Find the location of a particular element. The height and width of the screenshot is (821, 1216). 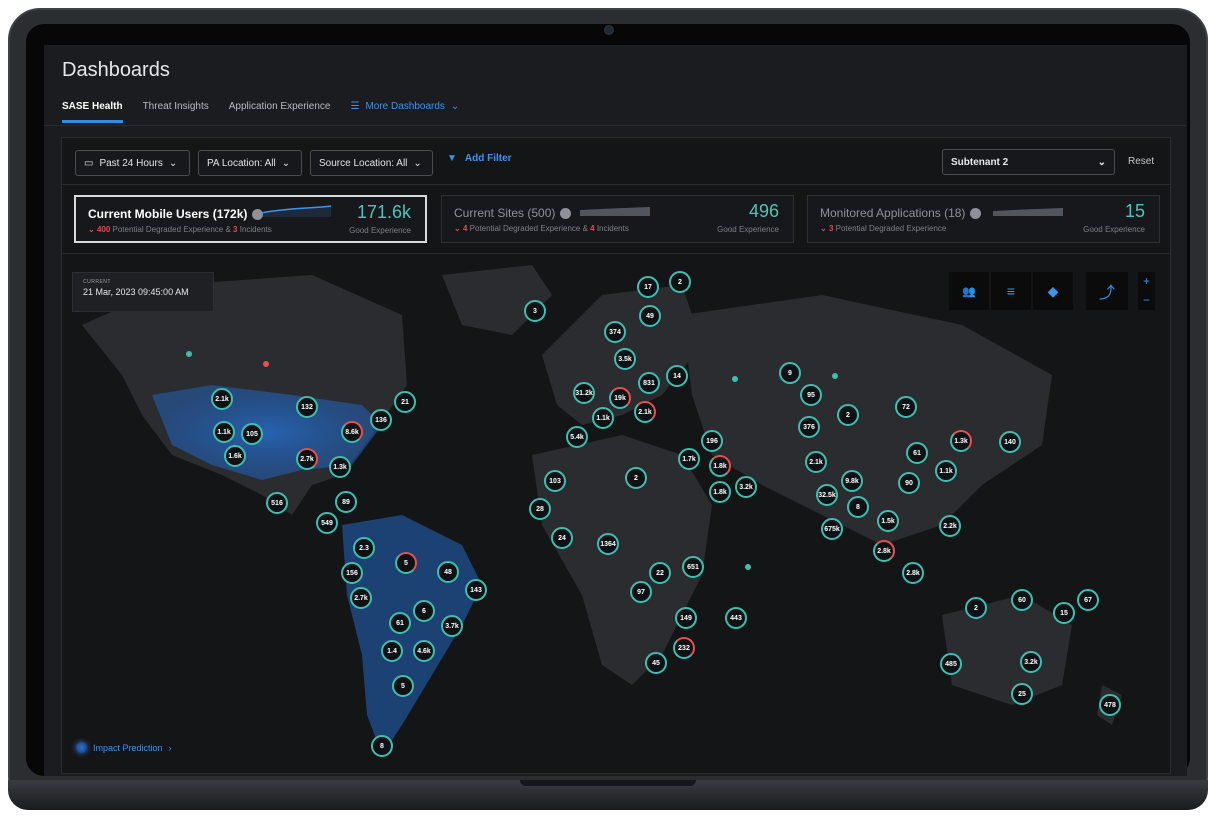

map-cluster: 95 is located at coordinates (811, 395).